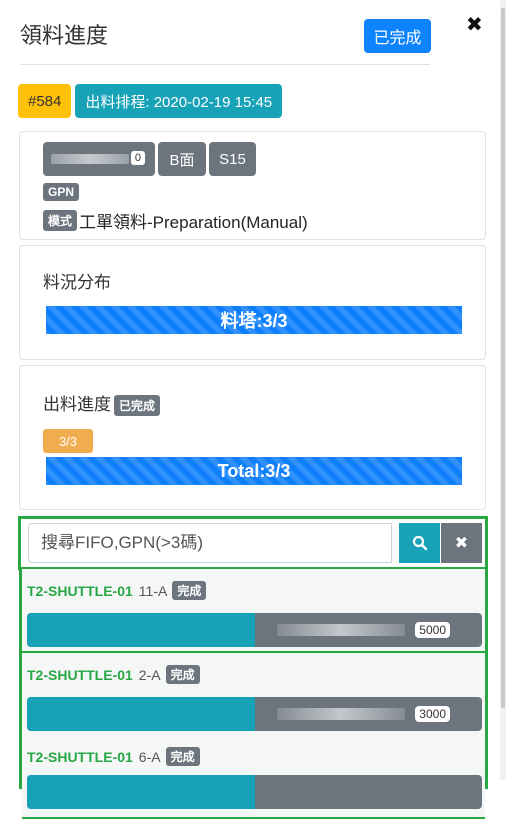 This screenshot has width=506, height=819. What do you see at coordinates (179, 101) in the screenshot?
I see `schedule-badge: 出料排程: 2020-02-19 15:45` at bounding box center [179, 101].